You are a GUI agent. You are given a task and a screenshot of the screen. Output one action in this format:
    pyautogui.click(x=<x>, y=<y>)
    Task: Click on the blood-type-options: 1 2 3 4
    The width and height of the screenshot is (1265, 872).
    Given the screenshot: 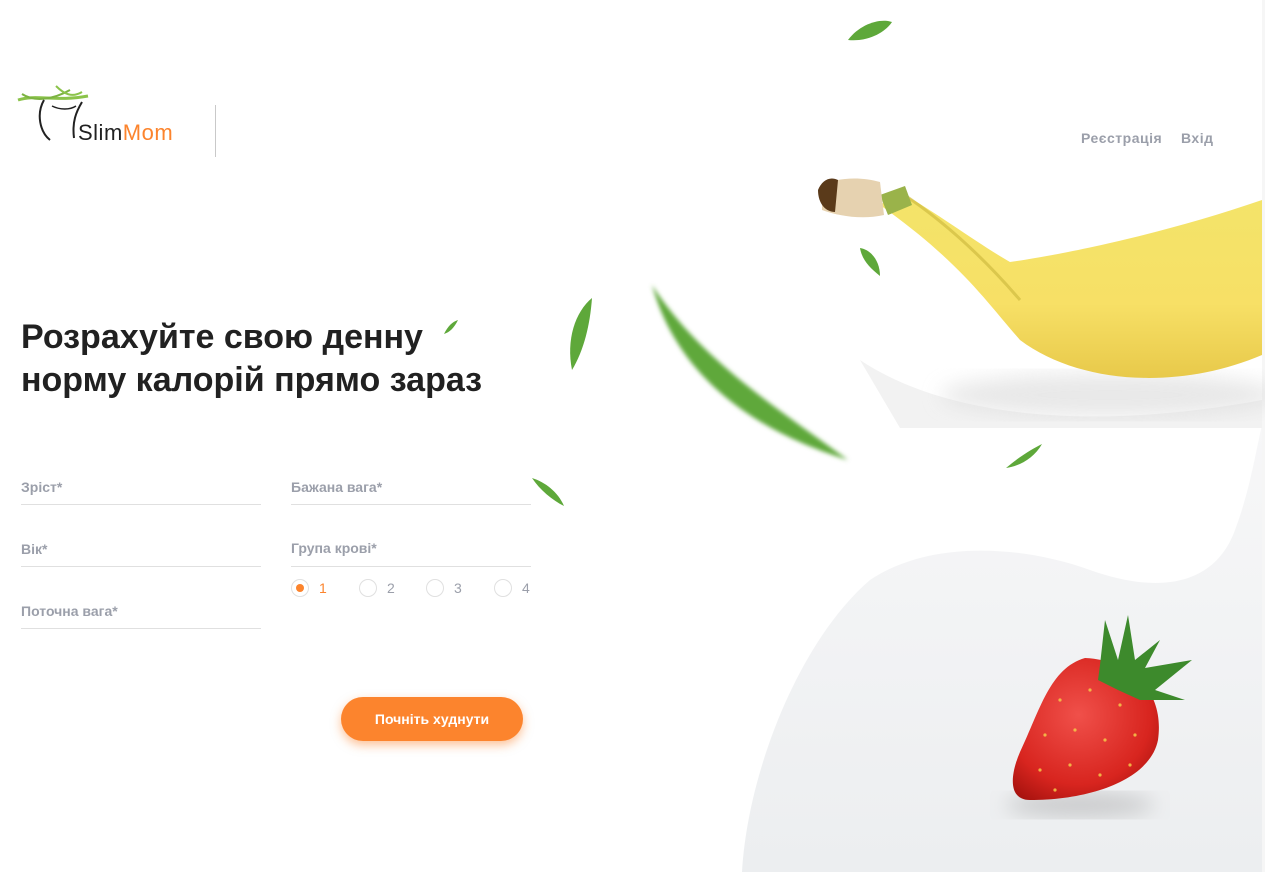 What is the action you would take?
    pyautogui.click(x=280, y=589)
    